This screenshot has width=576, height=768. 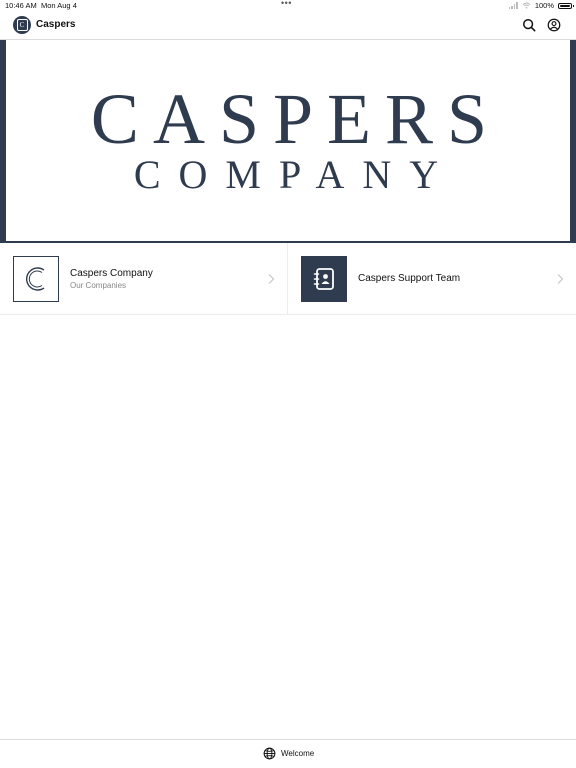 I want to click on profile-icon, so click(x=554, y=25).